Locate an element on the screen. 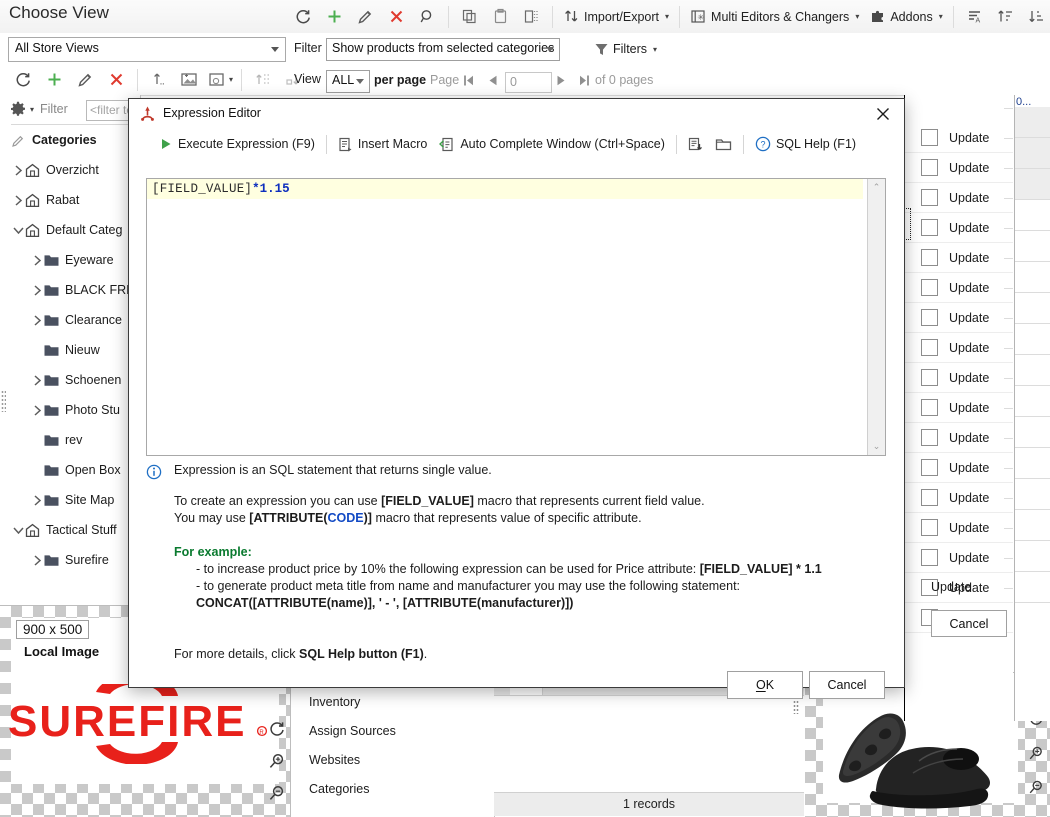  grid-splitter-handle is located at coordinates (796, 707).